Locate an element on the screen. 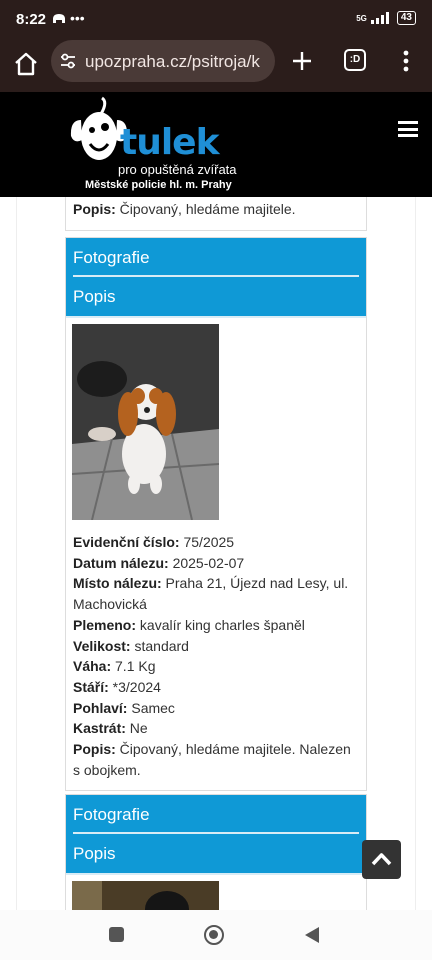 This screenshot has width=432, height=960. field-date: Datum nálezu: 2025-02-07 is located at coordinates (216, 563).